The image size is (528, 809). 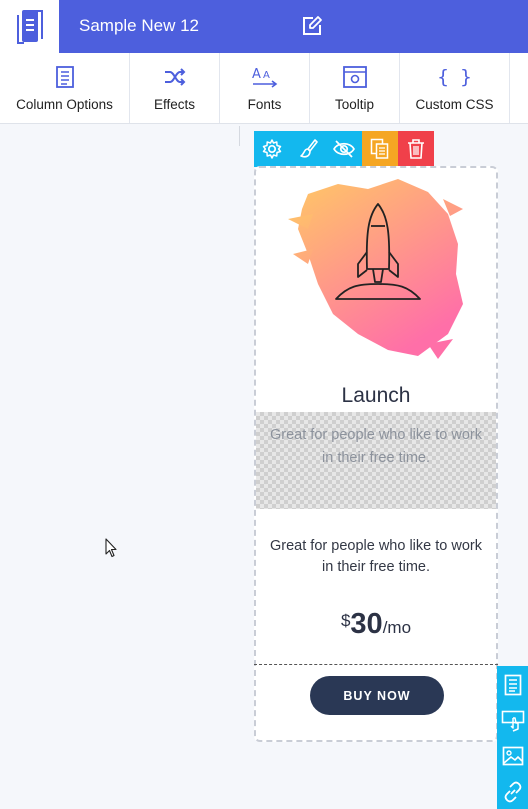 I want to click on toolbar-label: Tooltip, so click(x=354, y=104).